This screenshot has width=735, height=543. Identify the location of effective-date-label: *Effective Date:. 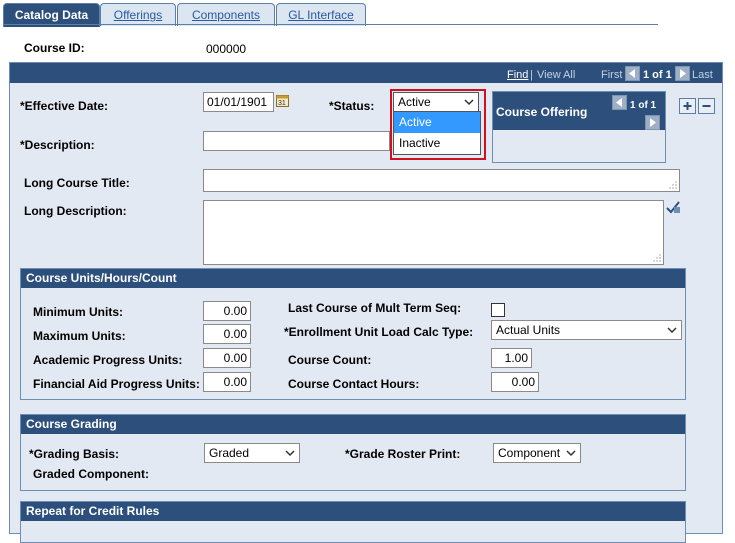
(64, 106).